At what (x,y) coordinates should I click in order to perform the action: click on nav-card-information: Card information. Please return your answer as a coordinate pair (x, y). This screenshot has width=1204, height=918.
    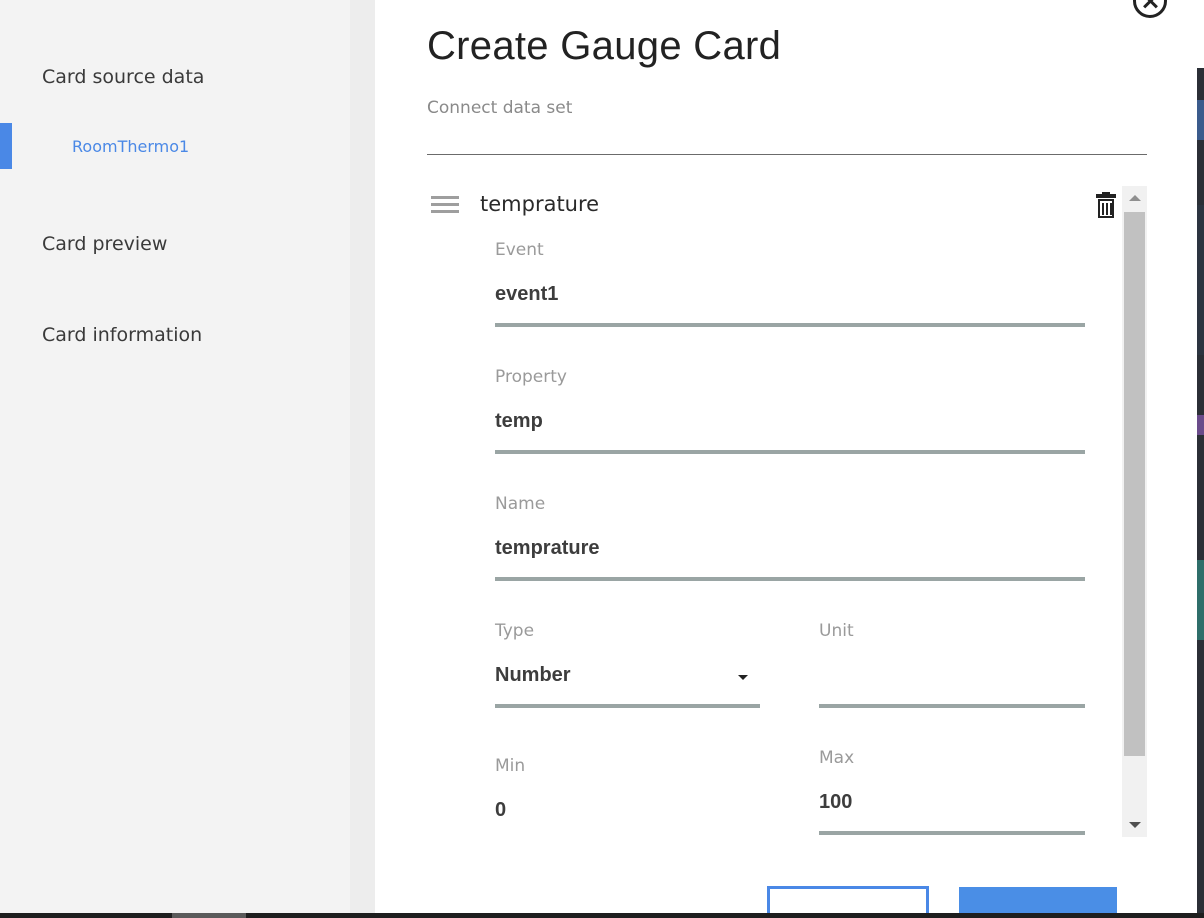
    Looking at the image, I should click on (122, 335).